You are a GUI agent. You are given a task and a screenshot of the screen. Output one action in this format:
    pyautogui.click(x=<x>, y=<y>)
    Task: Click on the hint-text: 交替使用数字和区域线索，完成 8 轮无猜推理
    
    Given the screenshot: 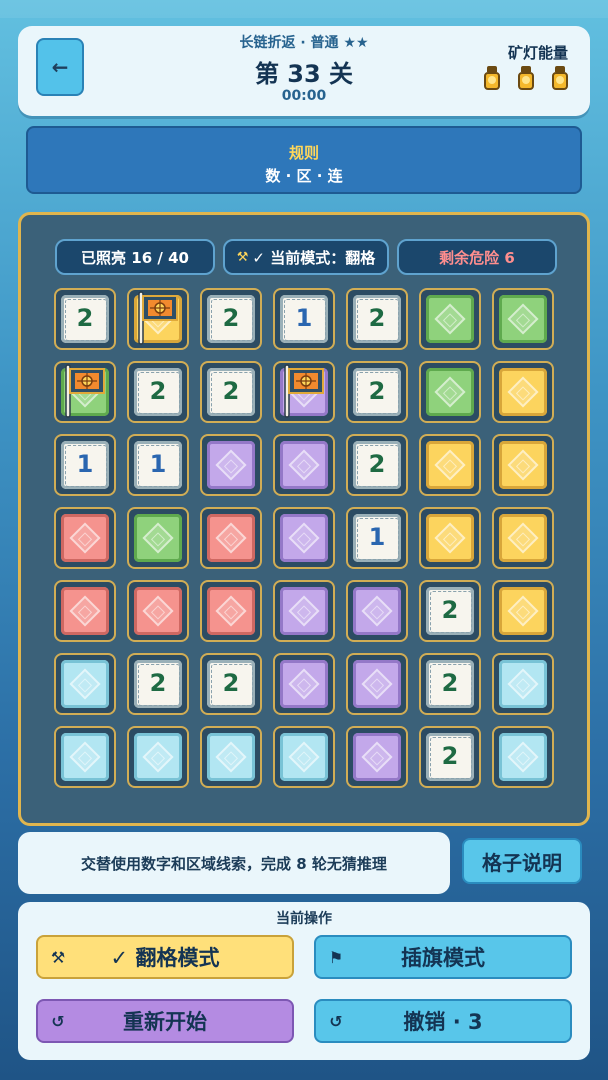 What is the action you would take?
    pyautogui.click(x=234, y=863)
    